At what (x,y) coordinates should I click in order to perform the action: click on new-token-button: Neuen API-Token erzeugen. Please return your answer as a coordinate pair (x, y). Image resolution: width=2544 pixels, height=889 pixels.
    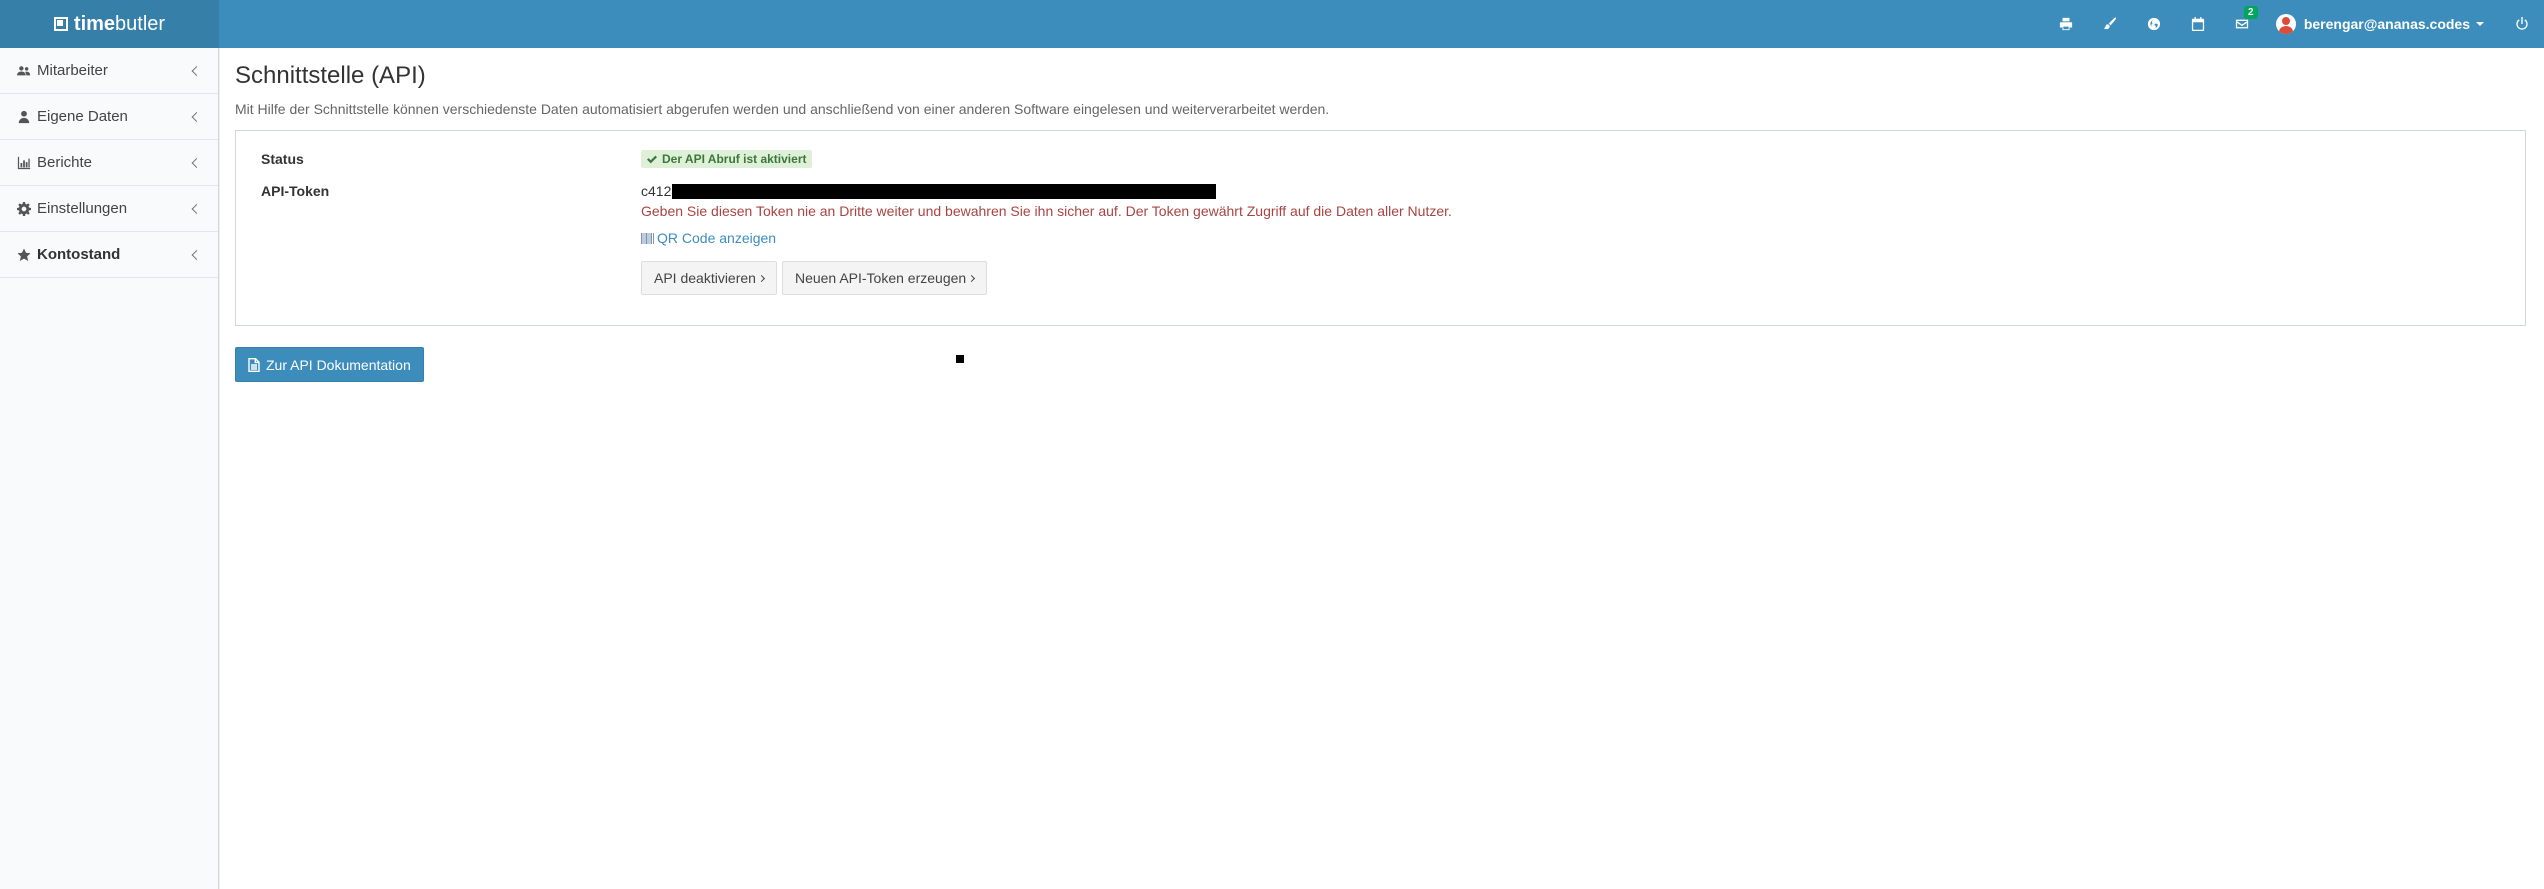
    Looking at the image, I should click on (884, 278).